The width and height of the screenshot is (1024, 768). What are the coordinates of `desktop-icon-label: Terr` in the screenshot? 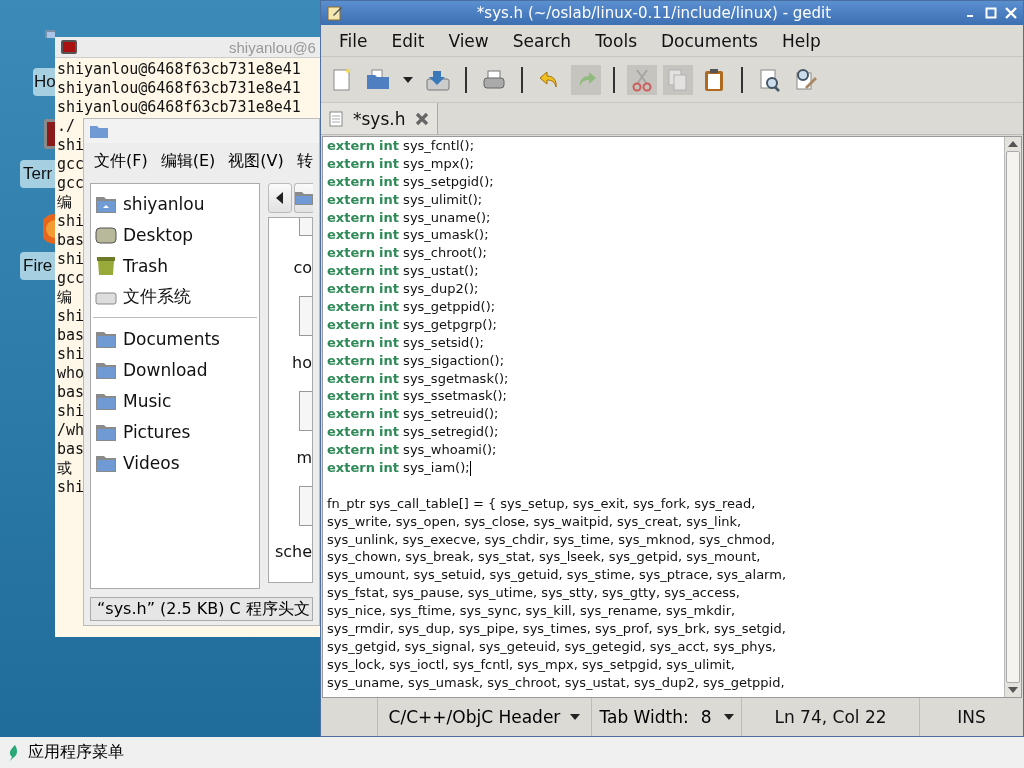 It's located at (37, 174).